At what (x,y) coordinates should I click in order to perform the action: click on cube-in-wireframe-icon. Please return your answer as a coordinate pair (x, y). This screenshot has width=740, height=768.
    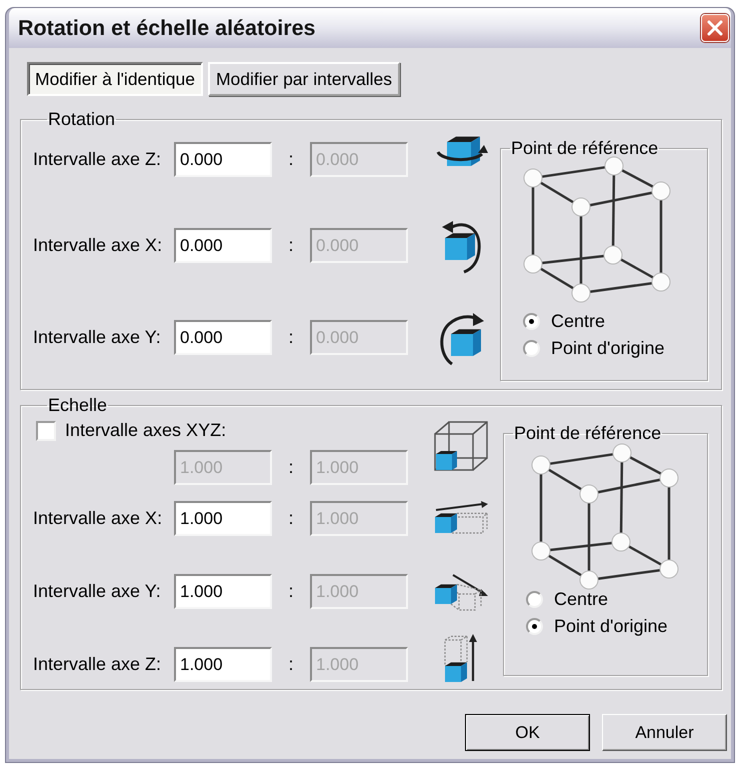
    Looking at the image, I should click on (461, 446).